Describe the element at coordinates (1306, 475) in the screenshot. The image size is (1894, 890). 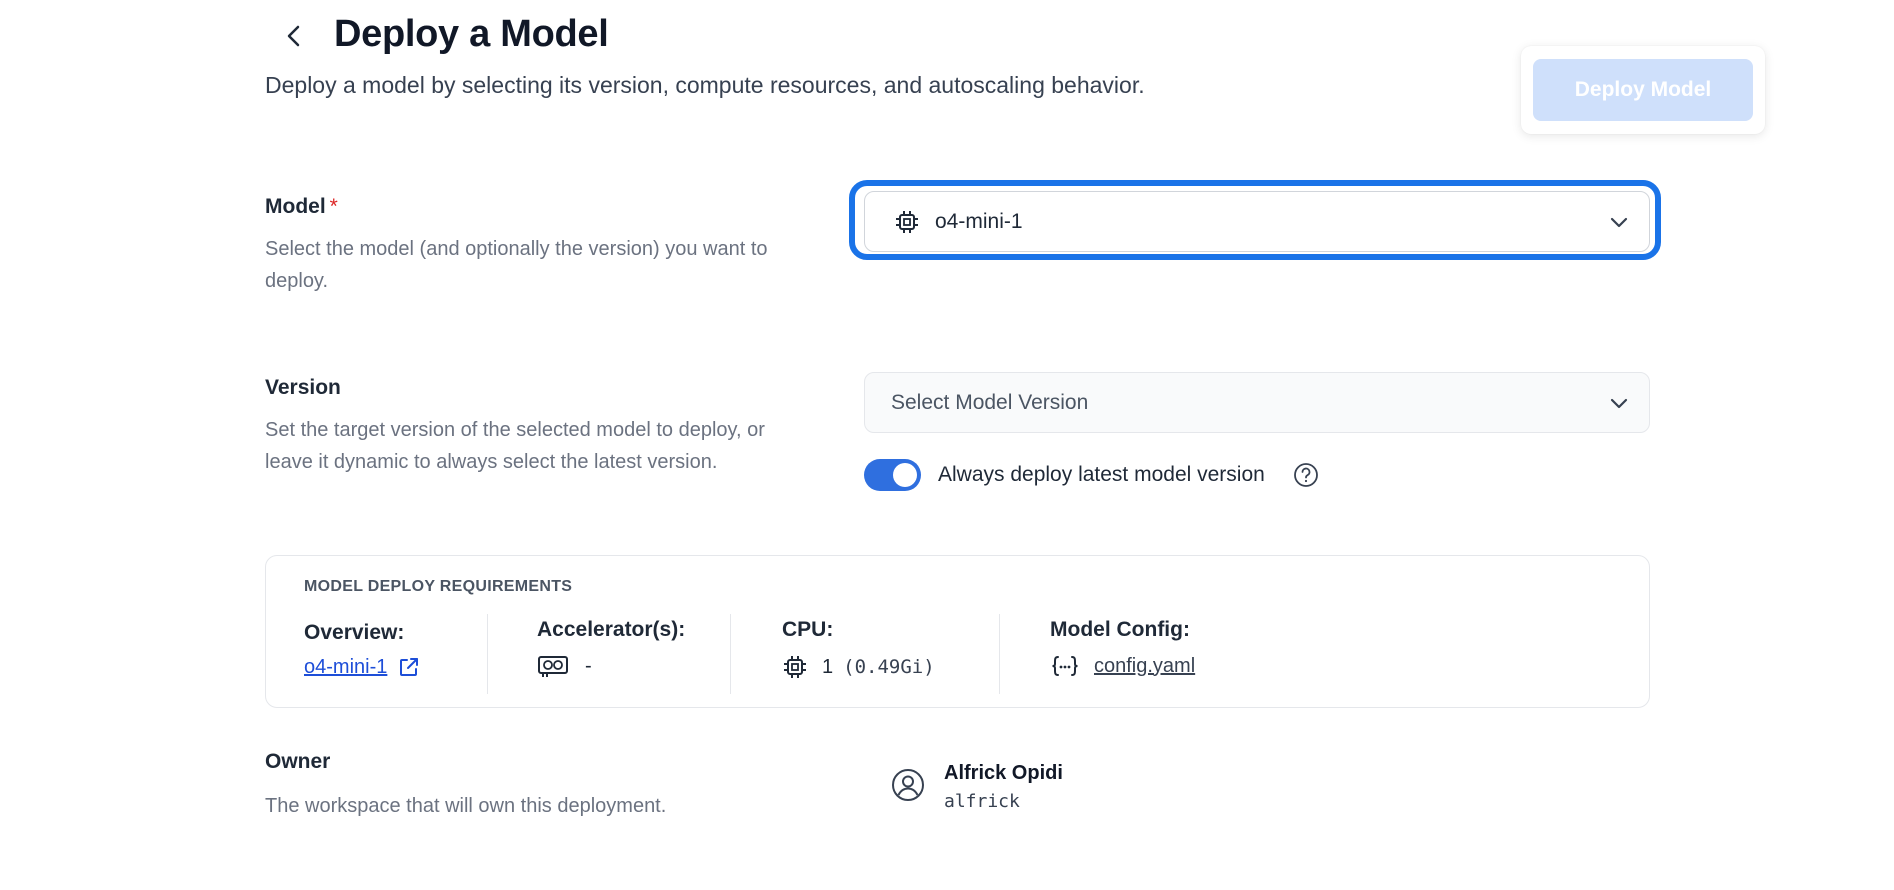
I see `help-circle-icon` at that location.